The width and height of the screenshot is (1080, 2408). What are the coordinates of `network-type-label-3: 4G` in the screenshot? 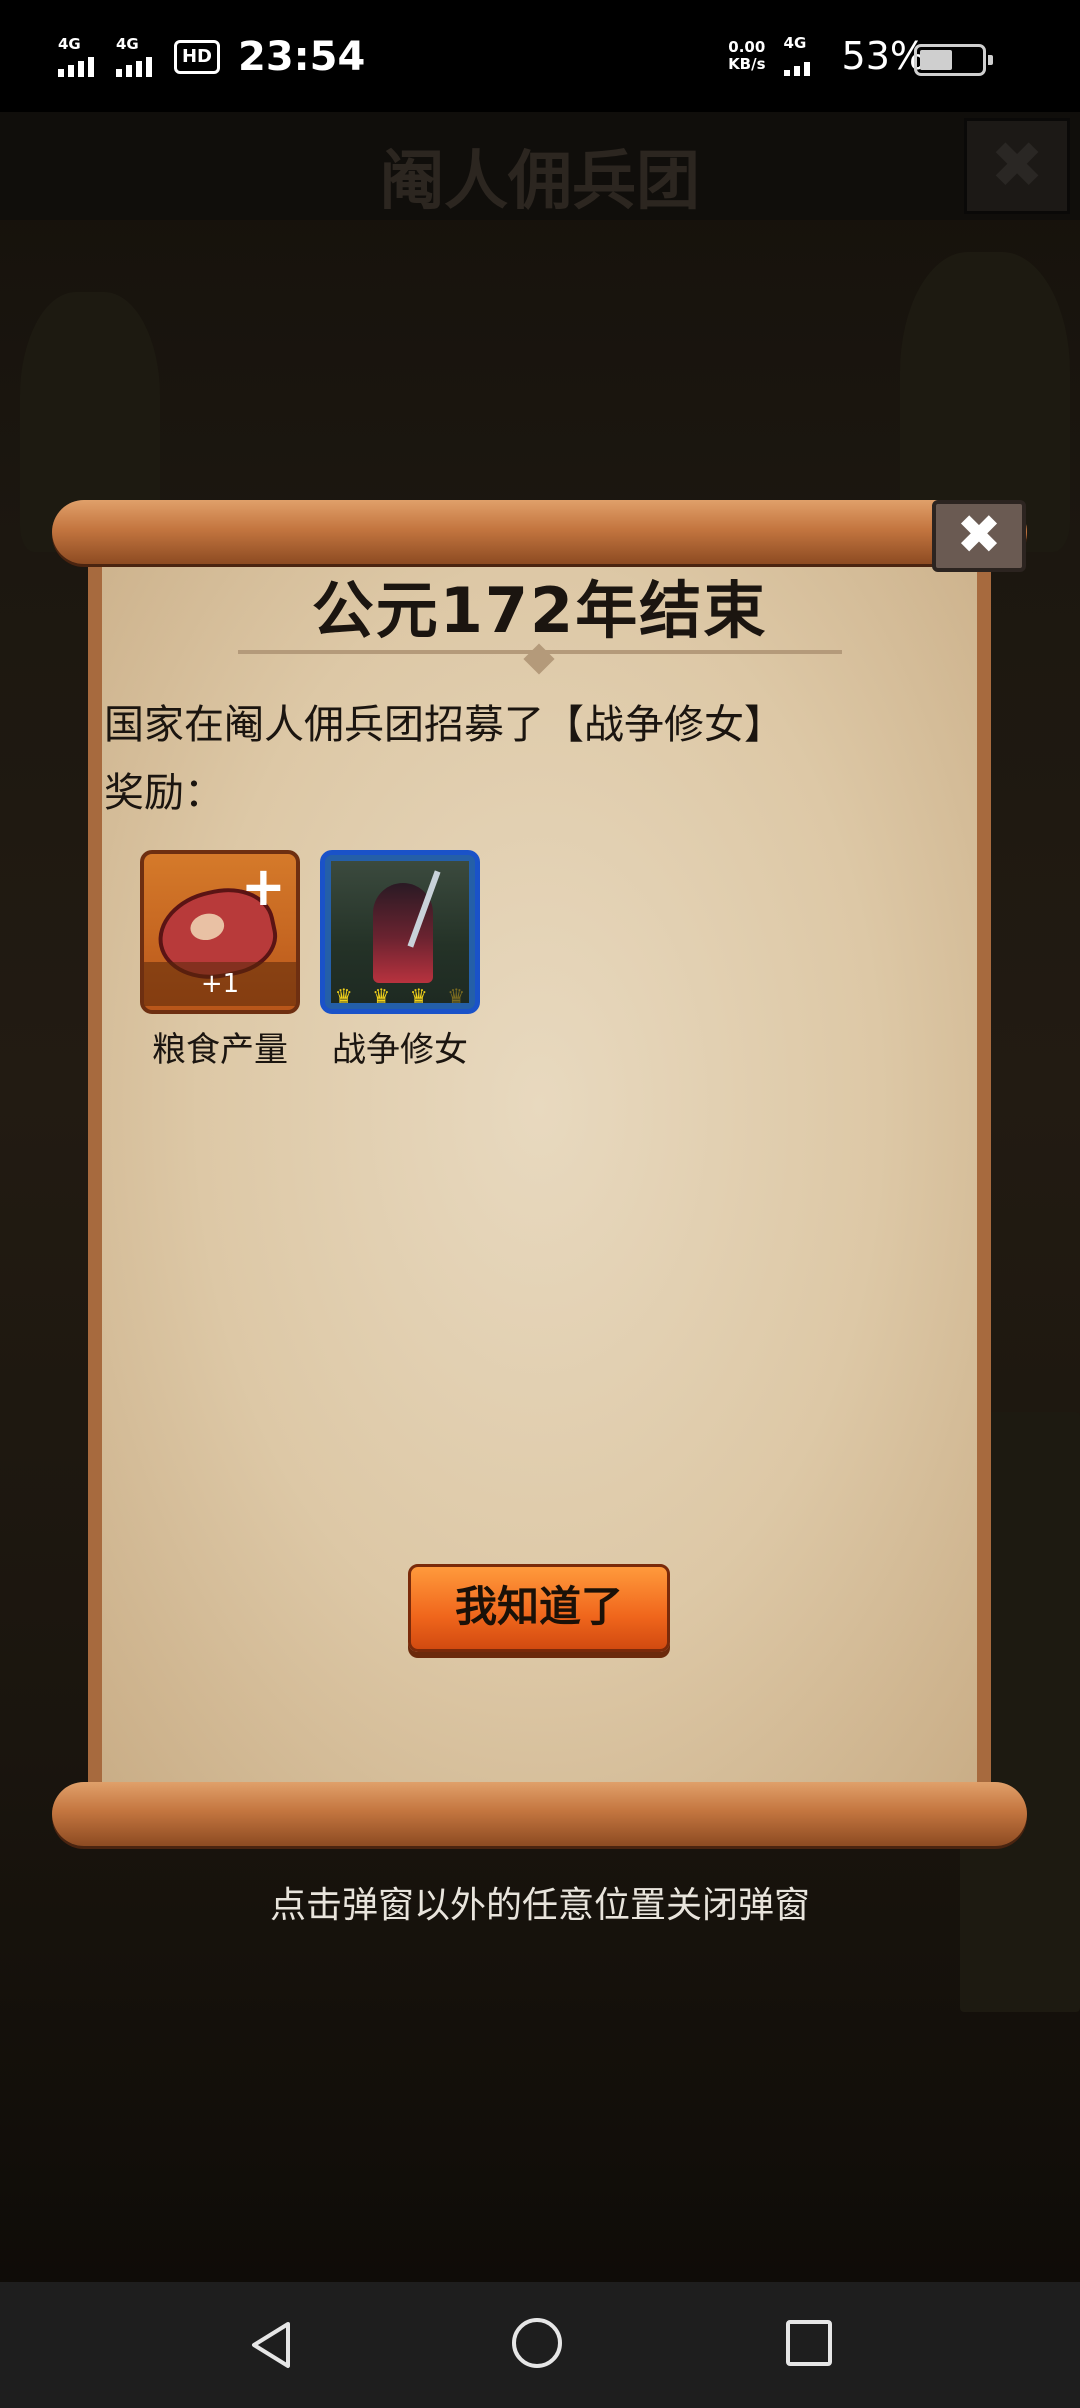 It's located at (795, 43).